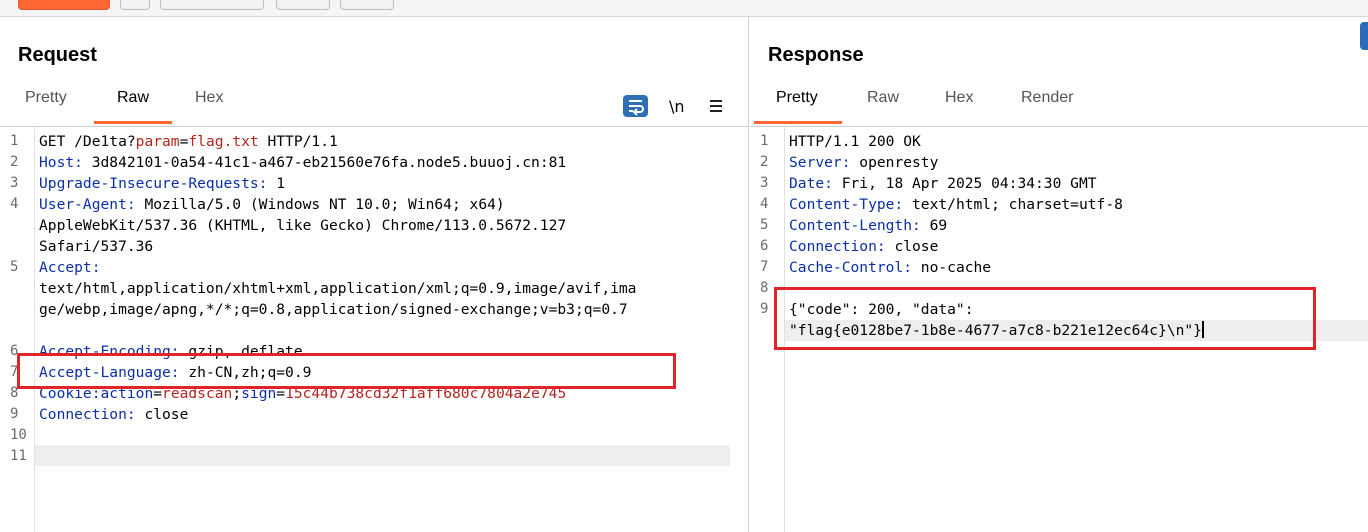  Describe the element at coordinates (133, 104) in the screenshot. I see `tab-request-raw: Raw` at that location.